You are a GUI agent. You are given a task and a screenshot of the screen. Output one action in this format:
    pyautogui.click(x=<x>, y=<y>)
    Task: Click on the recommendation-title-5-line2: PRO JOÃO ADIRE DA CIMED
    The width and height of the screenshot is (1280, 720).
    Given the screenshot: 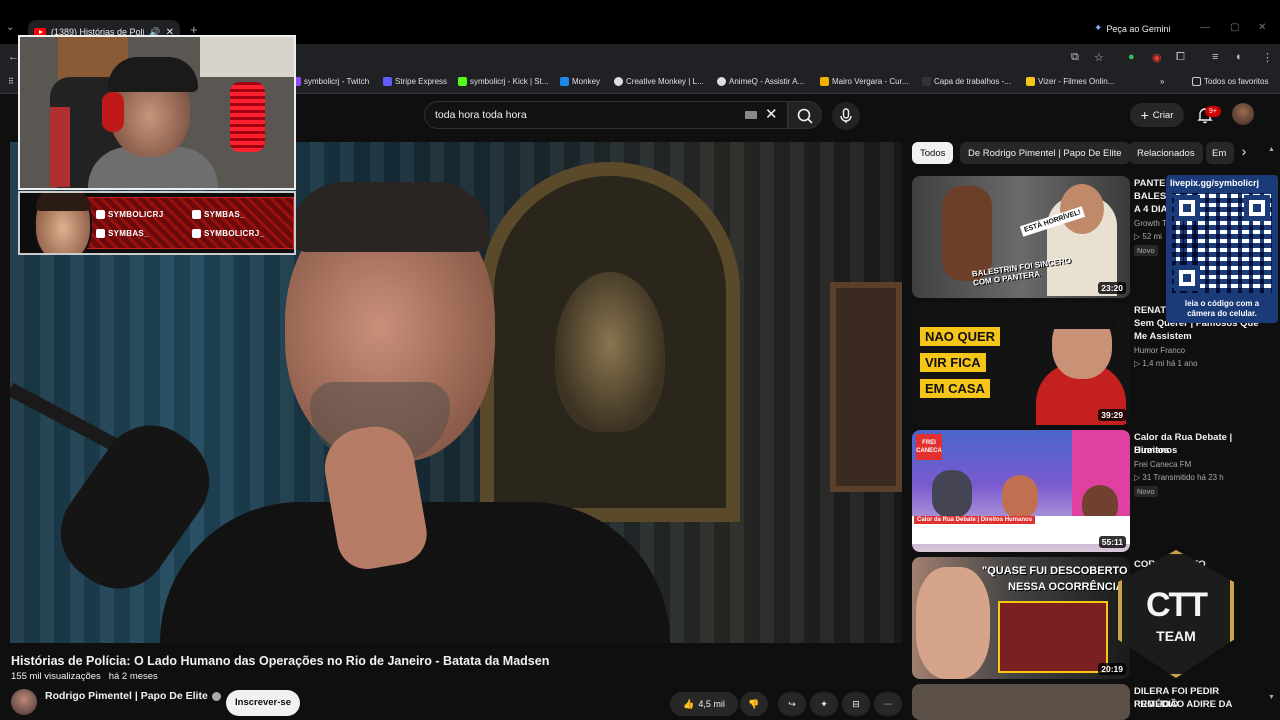 What is the action you would take?
    pyautogui.click(x=1199, y=703)
    